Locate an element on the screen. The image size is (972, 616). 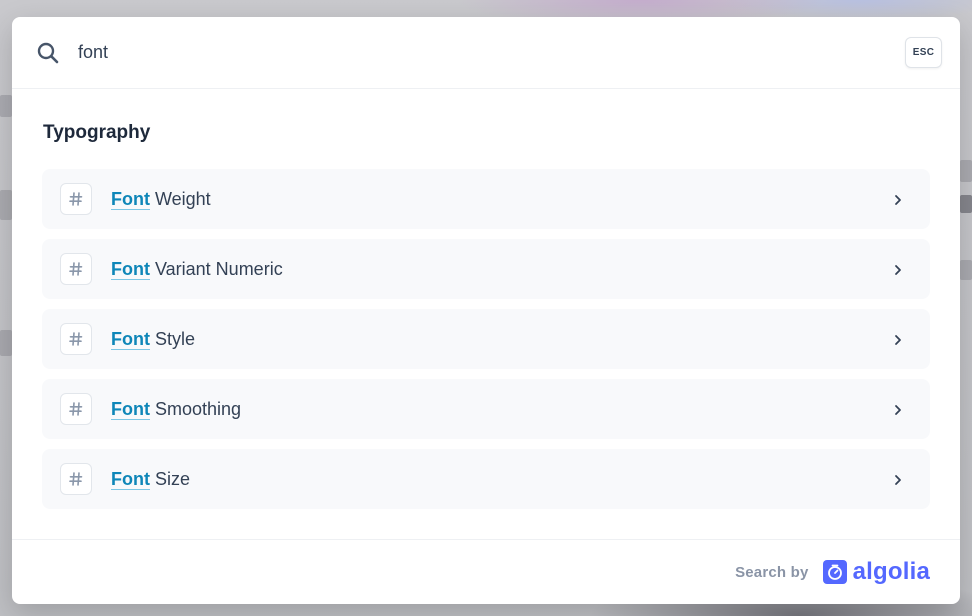
hit-title: Font Smoothing is located at coordinates (176, 409).